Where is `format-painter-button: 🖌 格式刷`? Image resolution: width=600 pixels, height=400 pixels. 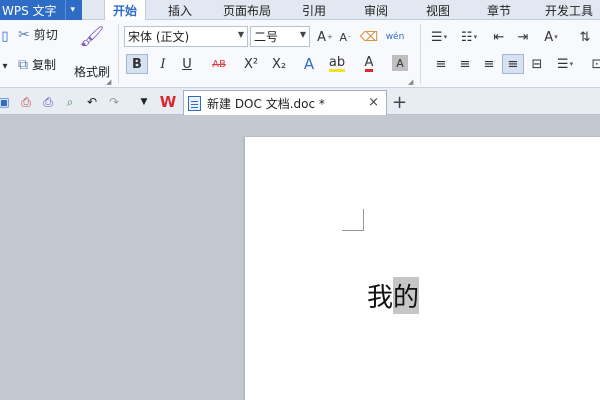 format-painter-button: 🖌 格式刷 is located at coordinates (92, 52).